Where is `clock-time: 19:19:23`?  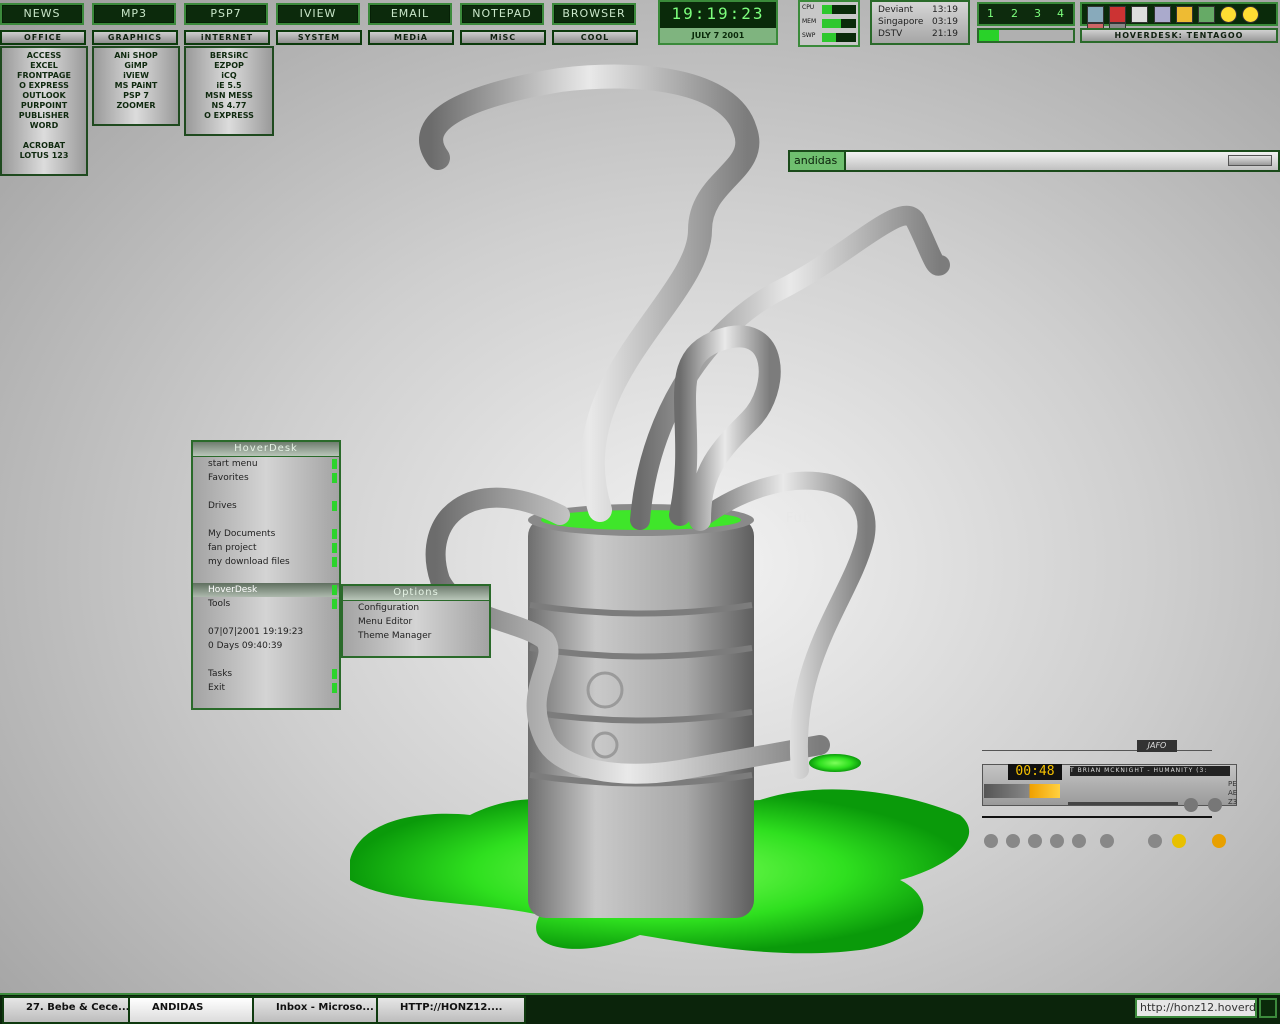
clock-time: 19:19:23 is located at coordinates (718, 13).